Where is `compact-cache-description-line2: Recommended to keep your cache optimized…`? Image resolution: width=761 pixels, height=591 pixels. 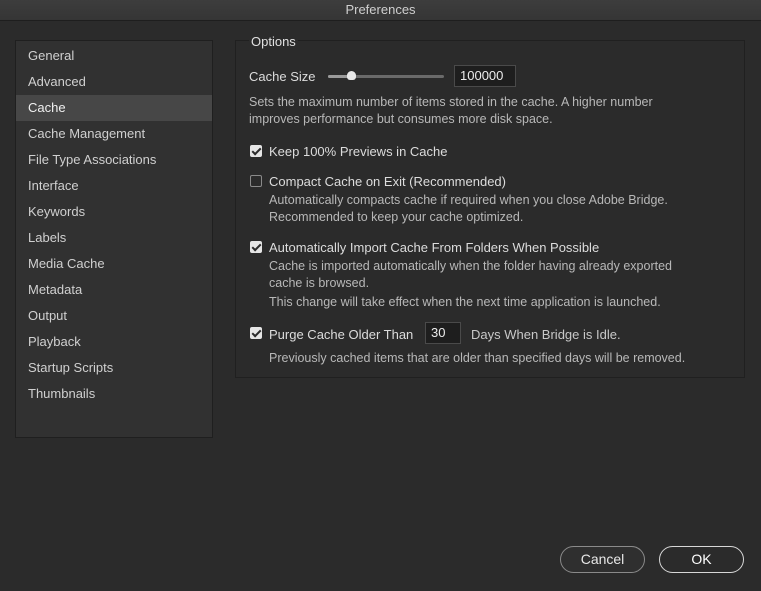
compact-cache-description-line2: Recommended to keep your cache optimized… is located at coordinates (396, 217).